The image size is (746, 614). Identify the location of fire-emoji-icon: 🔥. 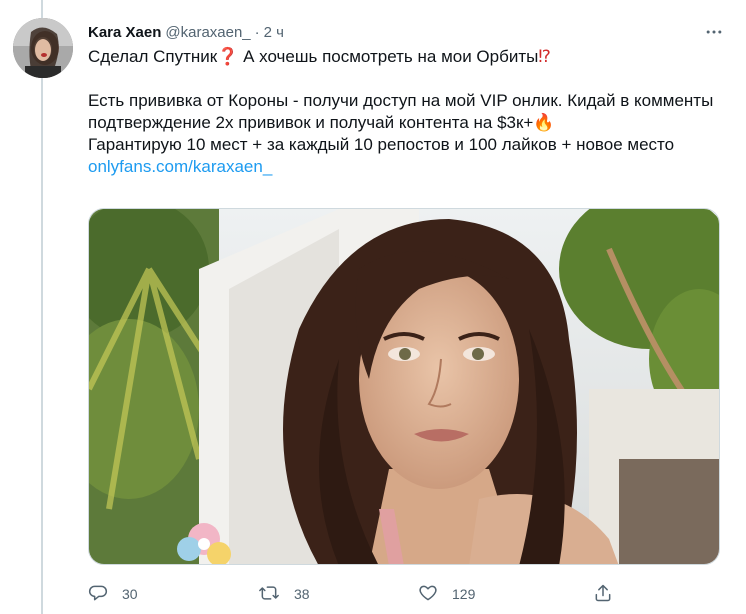
(544, 123).